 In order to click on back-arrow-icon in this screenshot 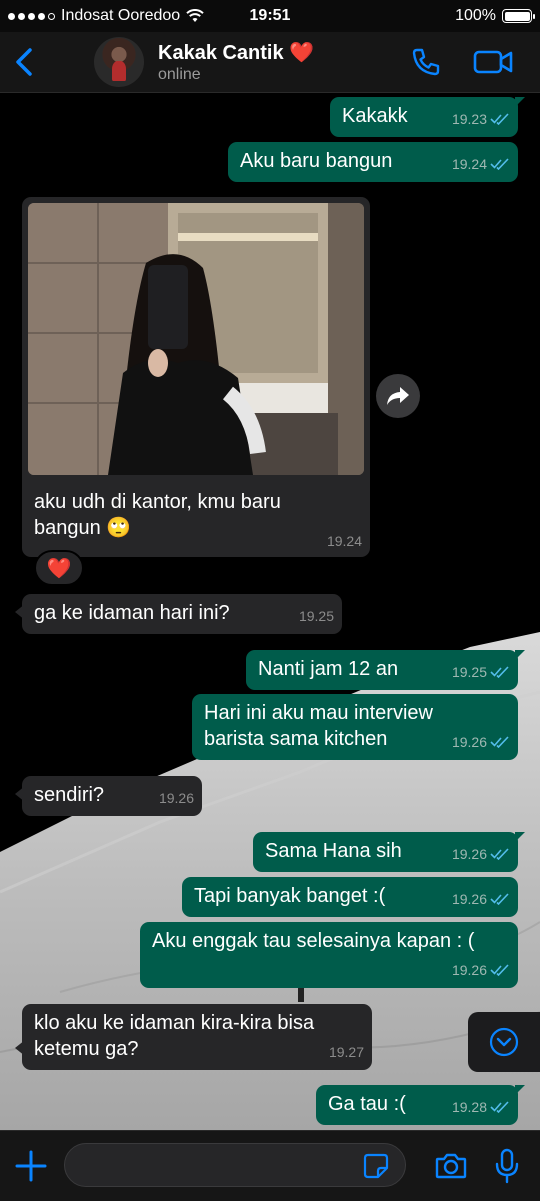, I will do `click(25, 62)`.